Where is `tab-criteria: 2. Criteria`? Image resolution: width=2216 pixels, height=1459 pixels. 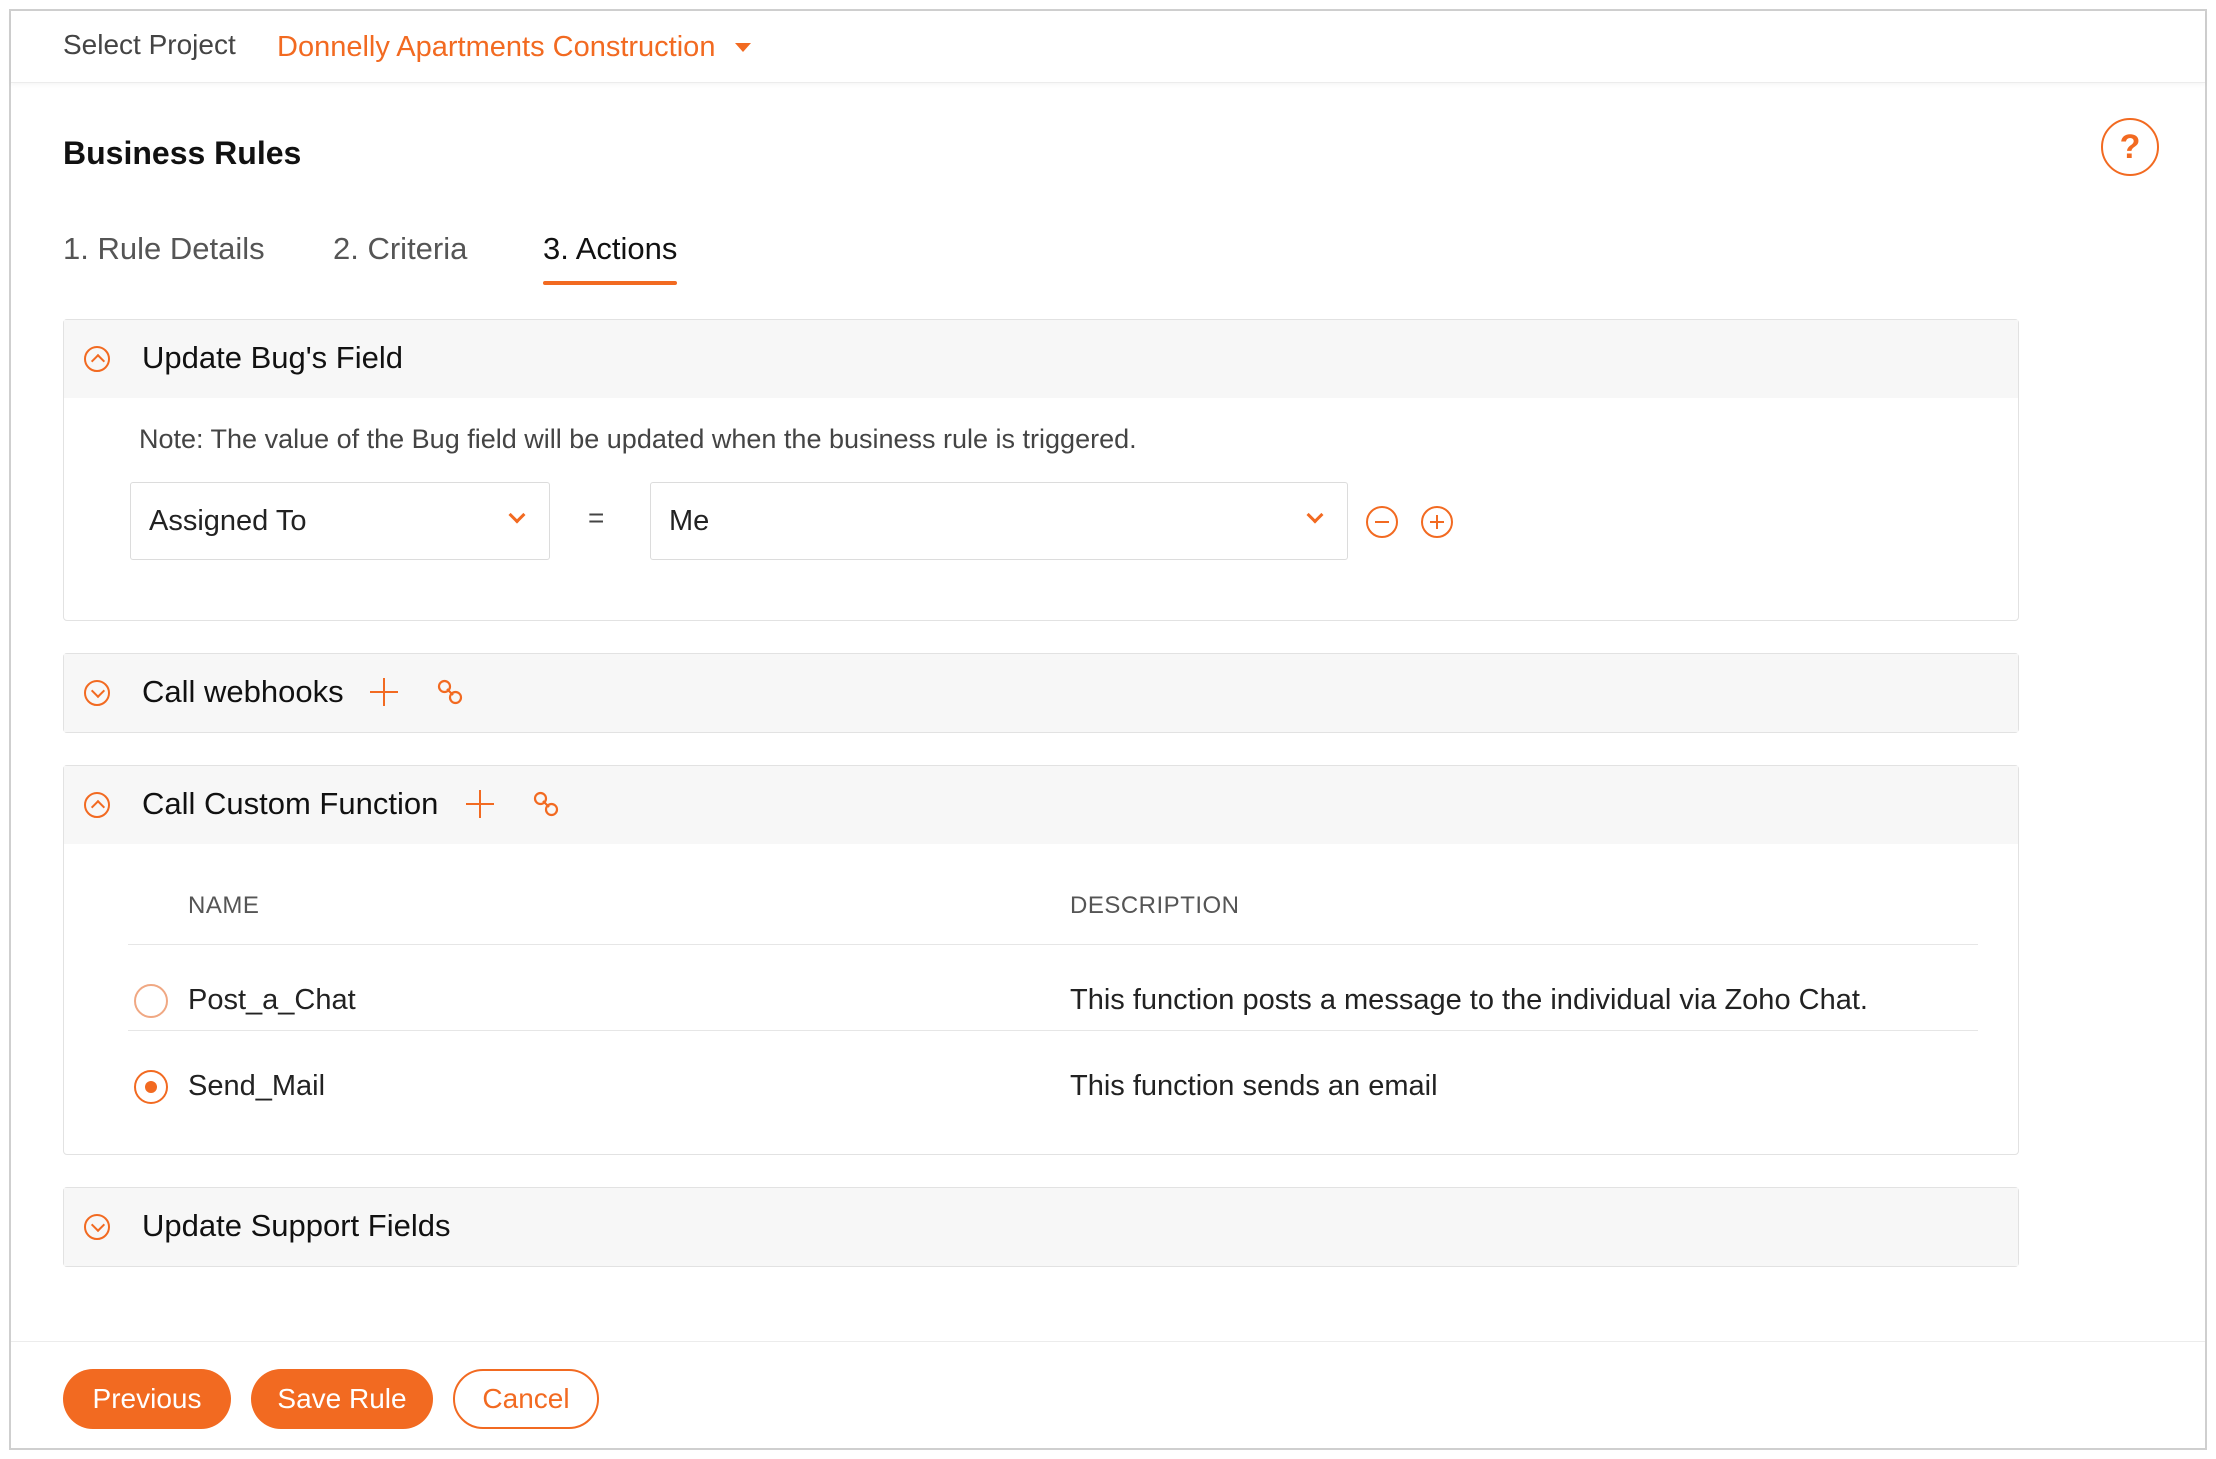
tab-criteria: 2. Criteria is located at coordinates (400, 249).